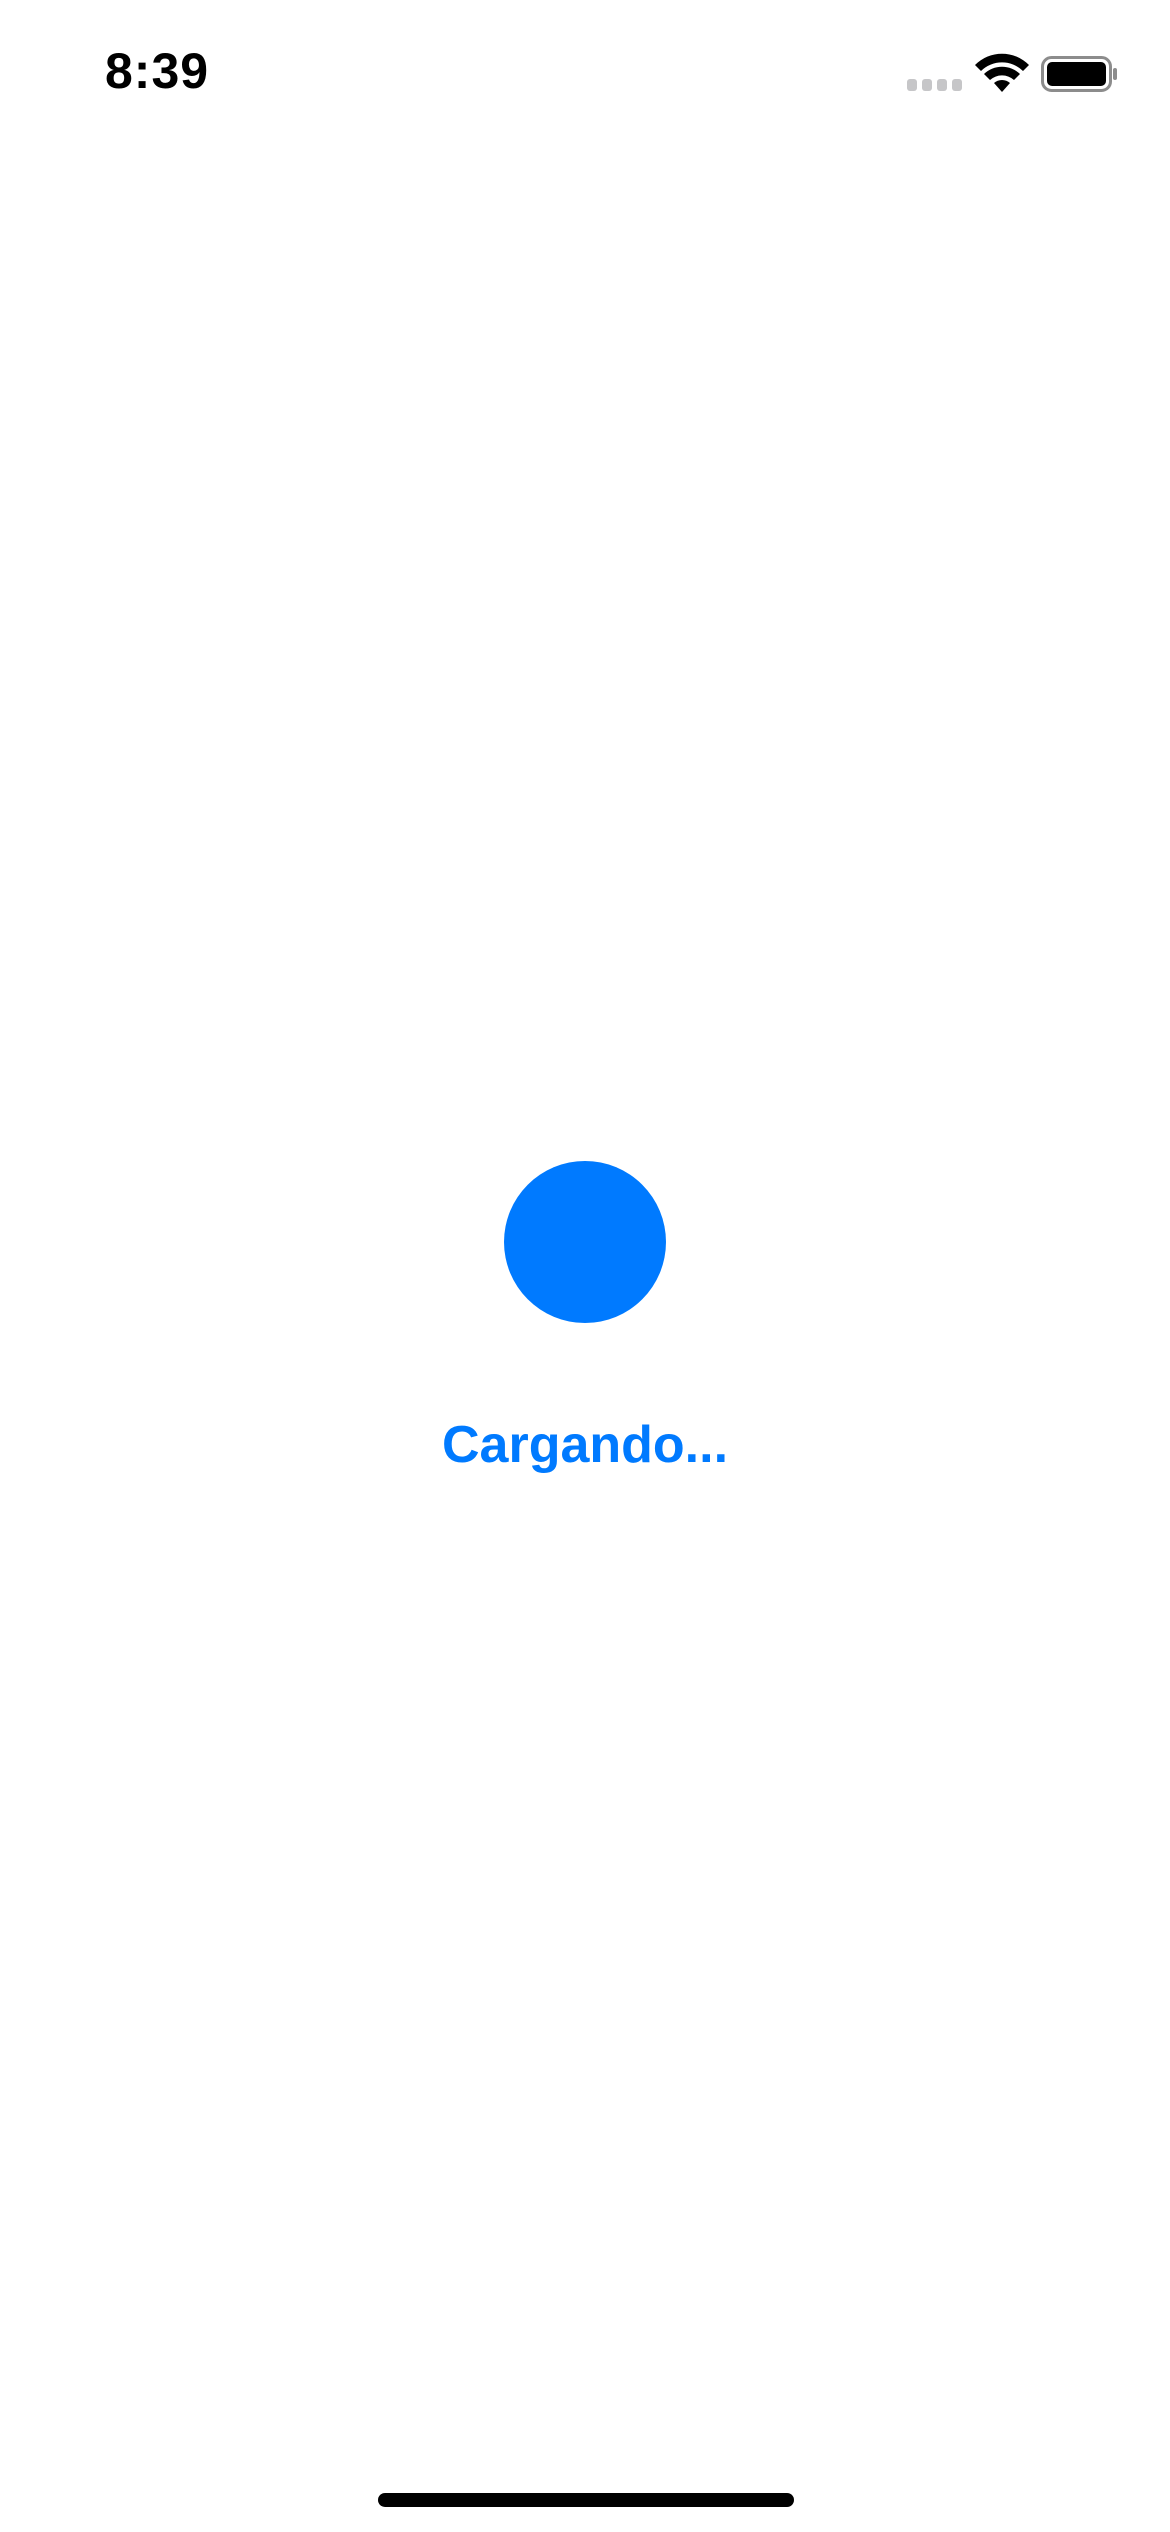 Image resolution: width=1170 pixels, height=2532 pixels. I want to click on battery-icon, so click(1079, 74).